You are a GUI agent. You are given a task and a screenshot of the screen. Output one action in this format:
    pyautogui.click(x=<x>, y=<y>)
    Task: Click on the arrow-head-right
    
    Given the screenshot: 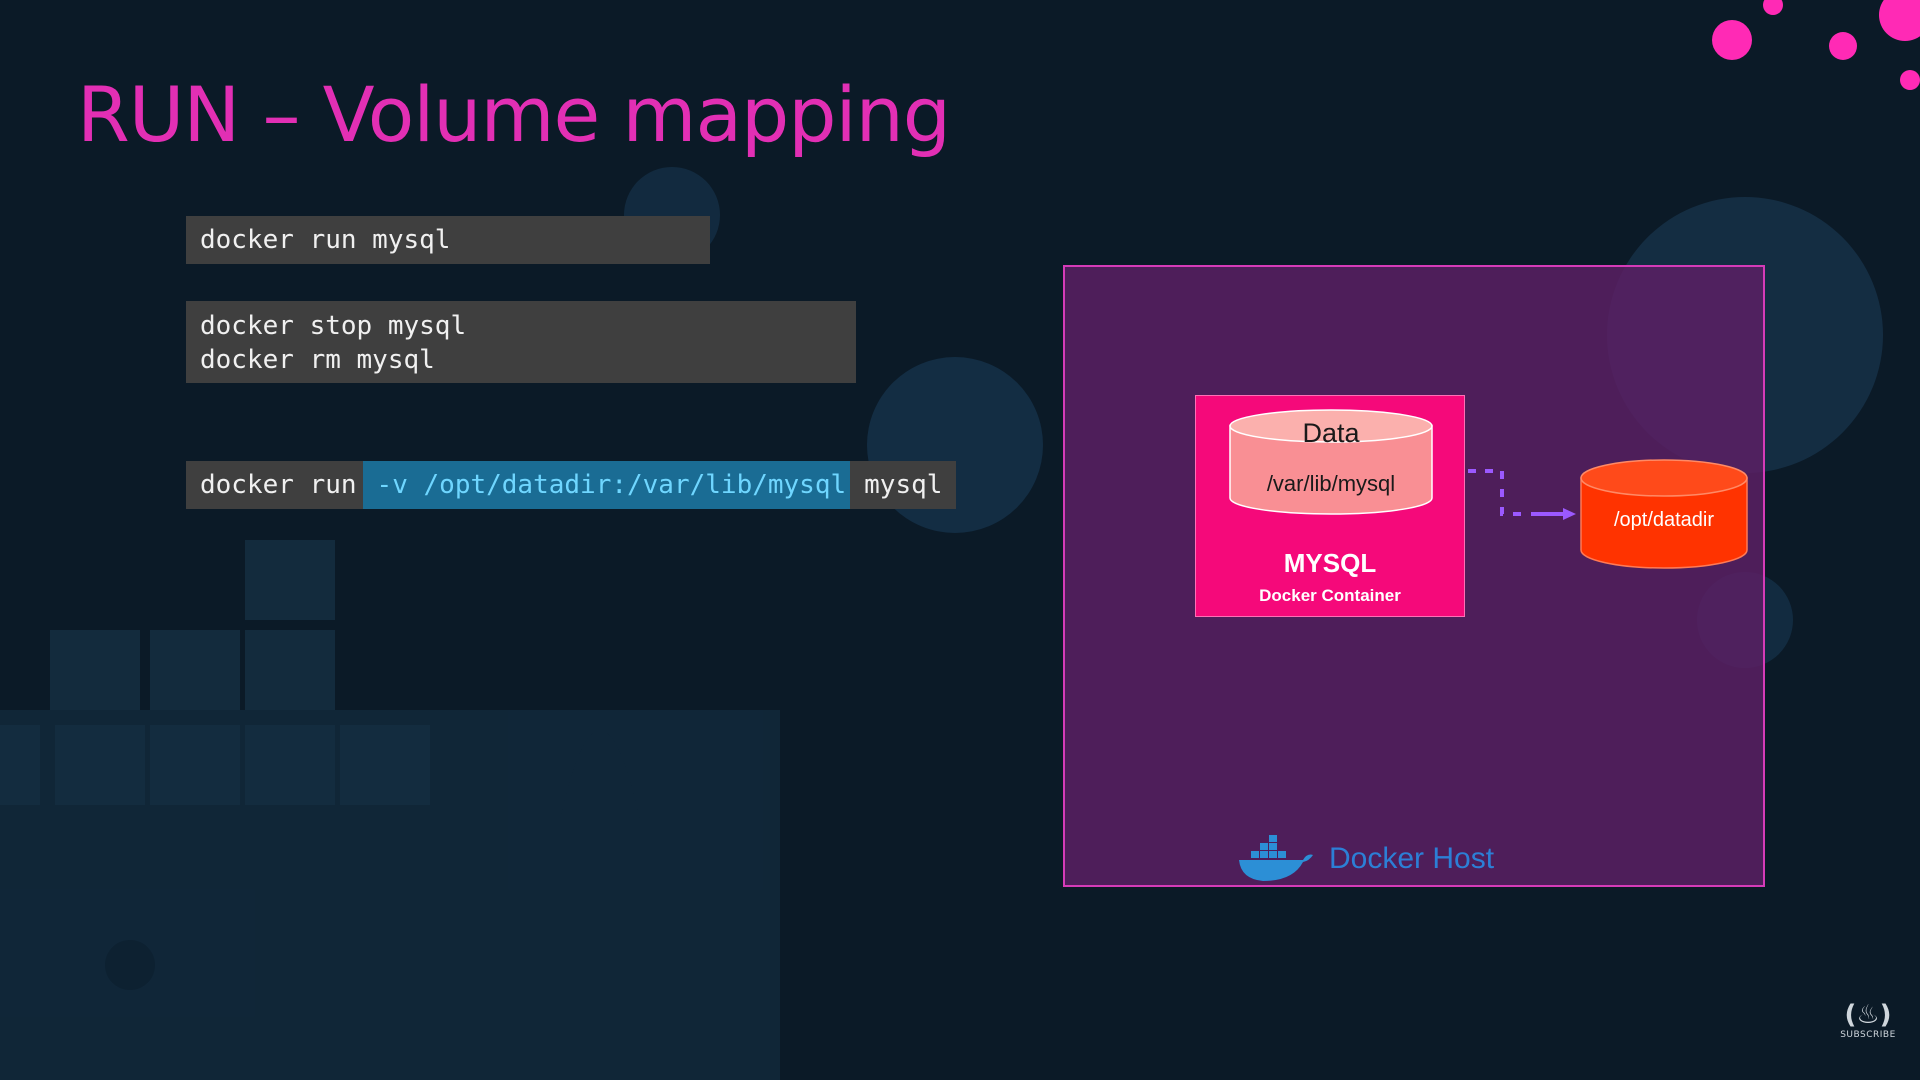 What is the action you would take?
    pyautogui.click(x=1569, y=514)
    